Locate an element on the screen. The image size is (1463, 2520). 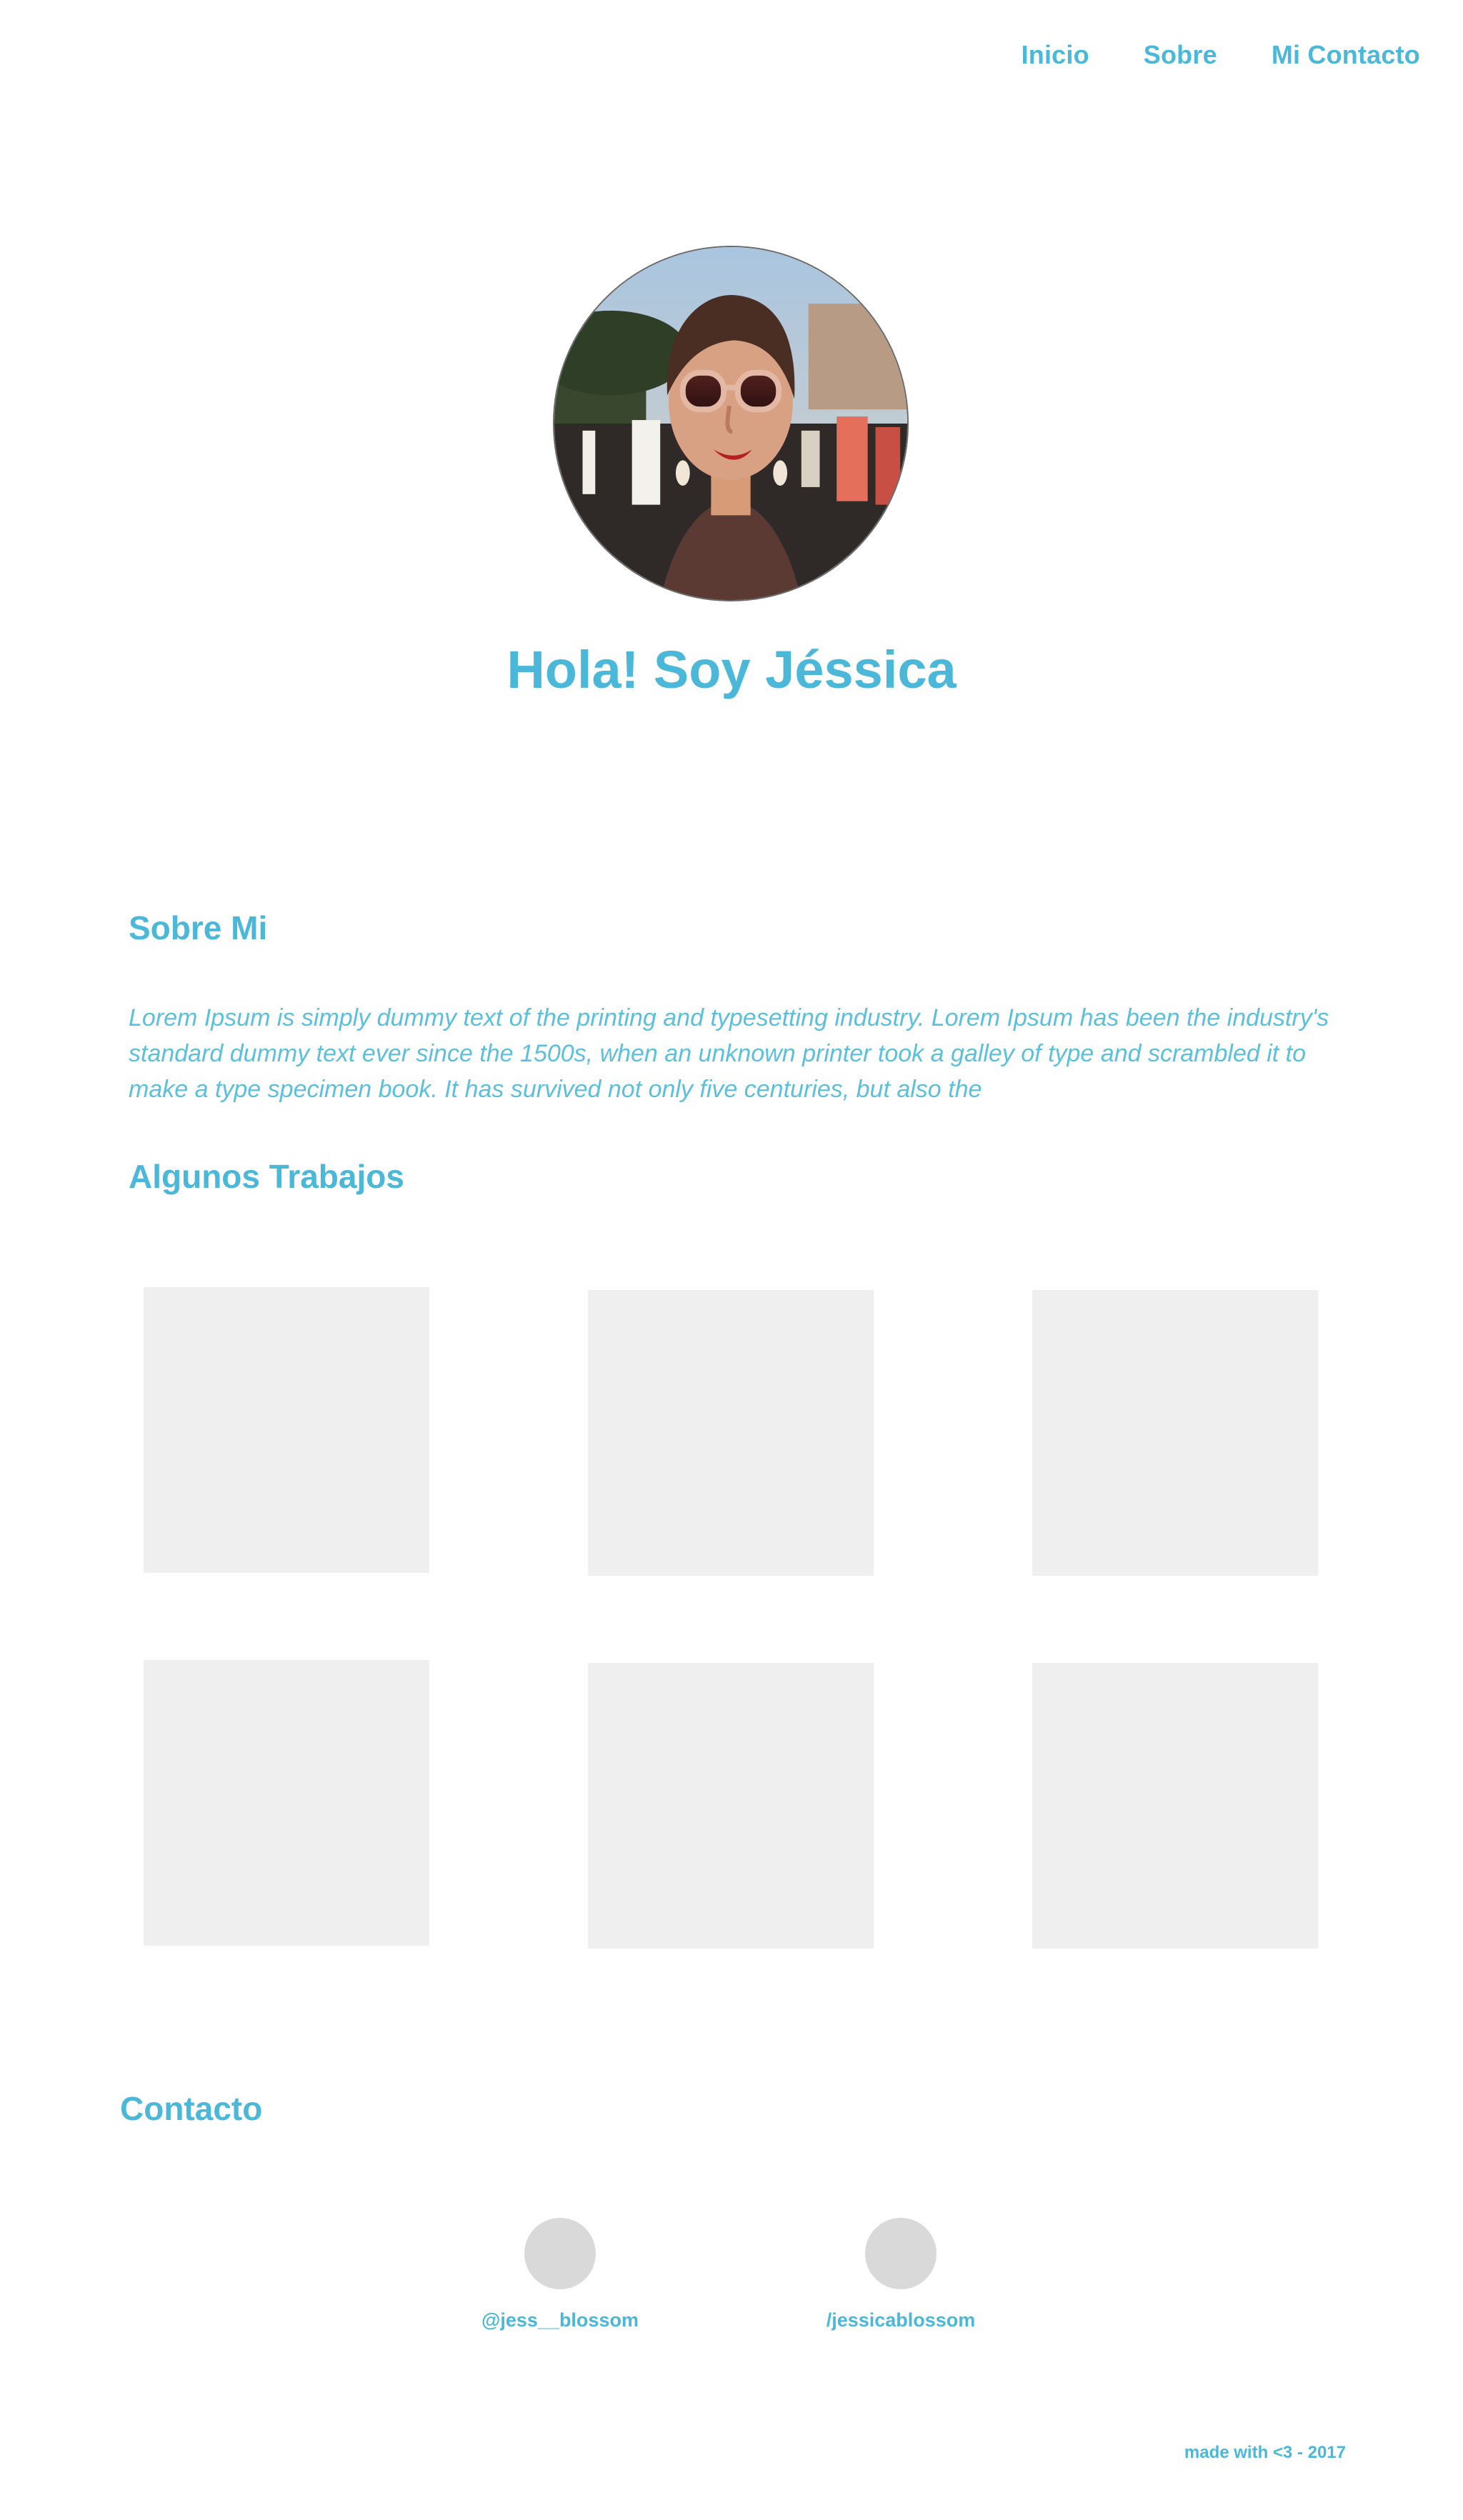
nav-link-inicio: Inicio is located at coordinates (1056, 55).